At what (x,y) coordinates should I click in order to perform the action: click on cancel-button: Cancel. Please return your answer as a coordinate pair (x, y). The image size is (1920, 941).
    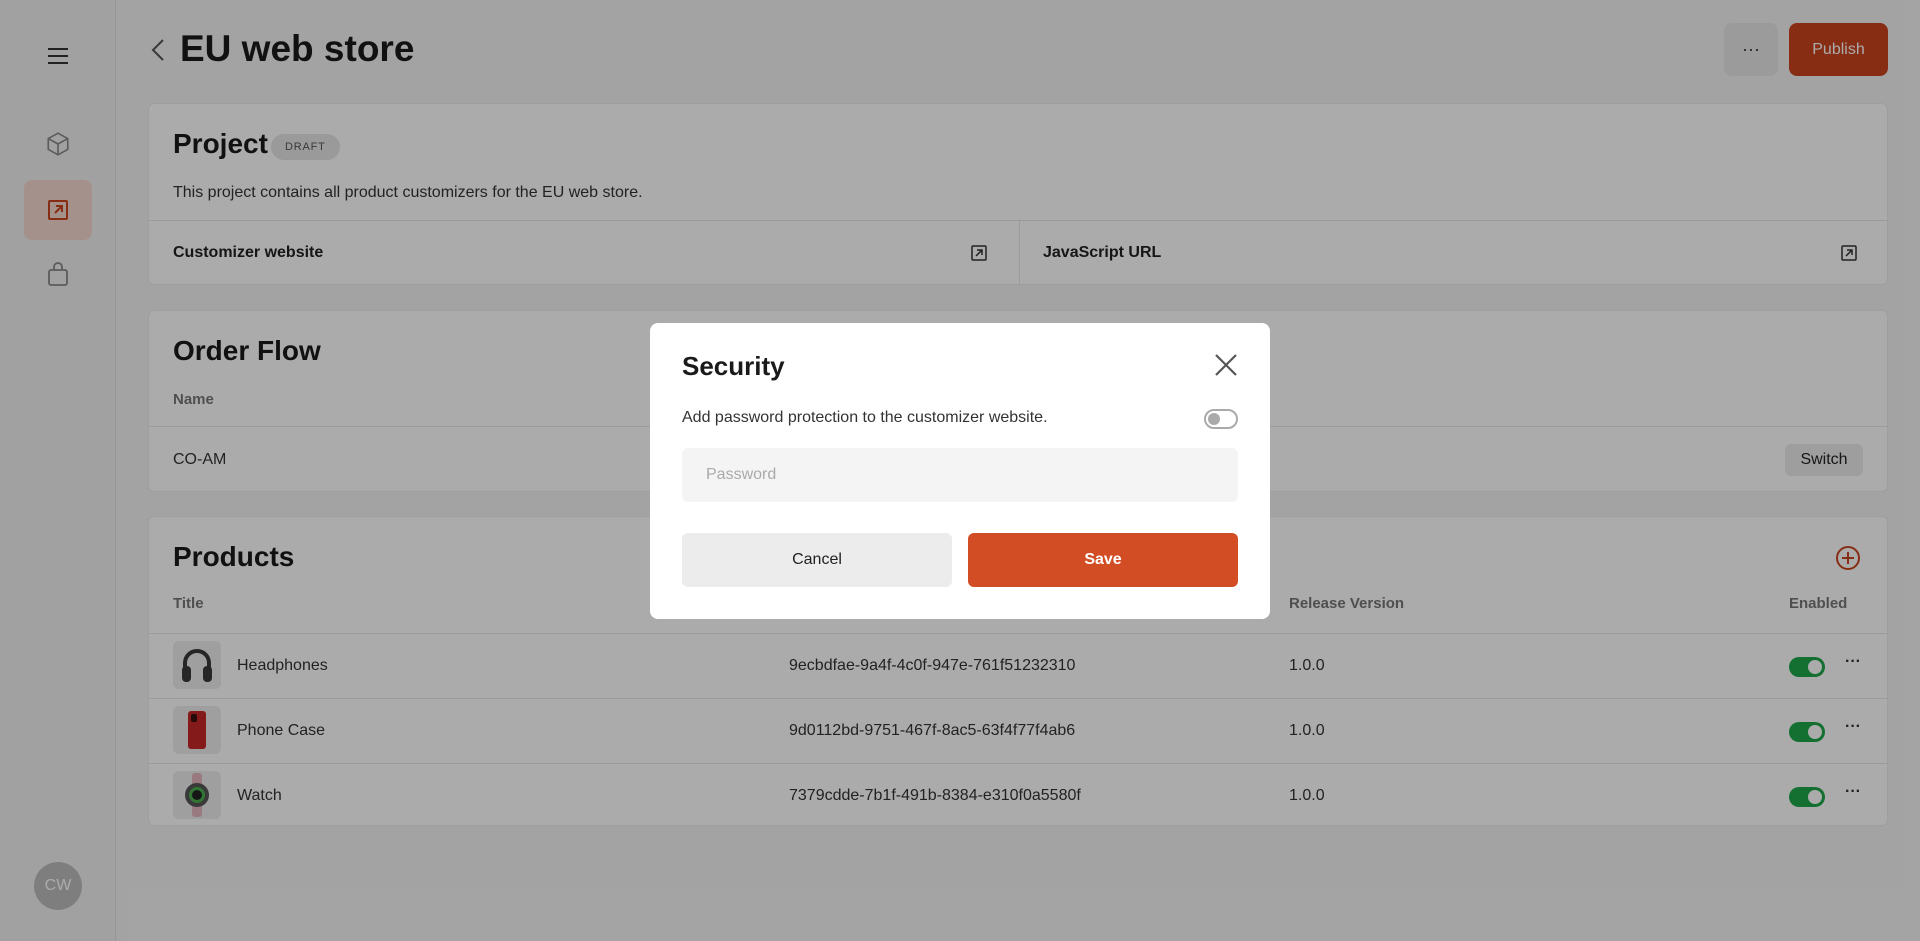
    Looking at the image, I should click on (817, 560).